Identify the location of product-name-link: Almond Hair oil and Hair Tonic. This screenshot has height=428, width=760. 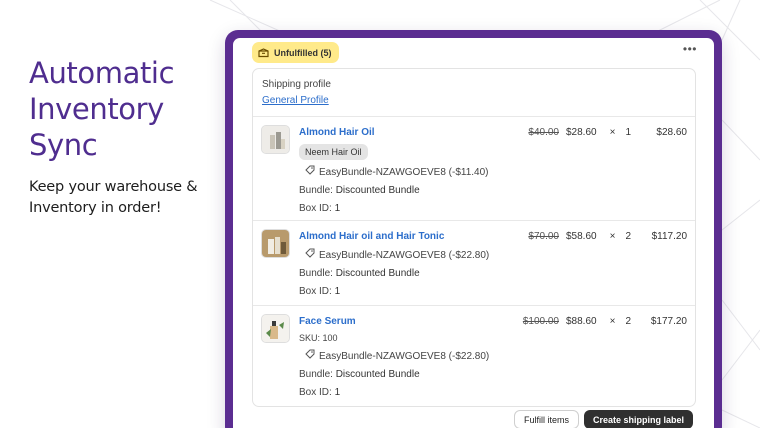
(394, 236).